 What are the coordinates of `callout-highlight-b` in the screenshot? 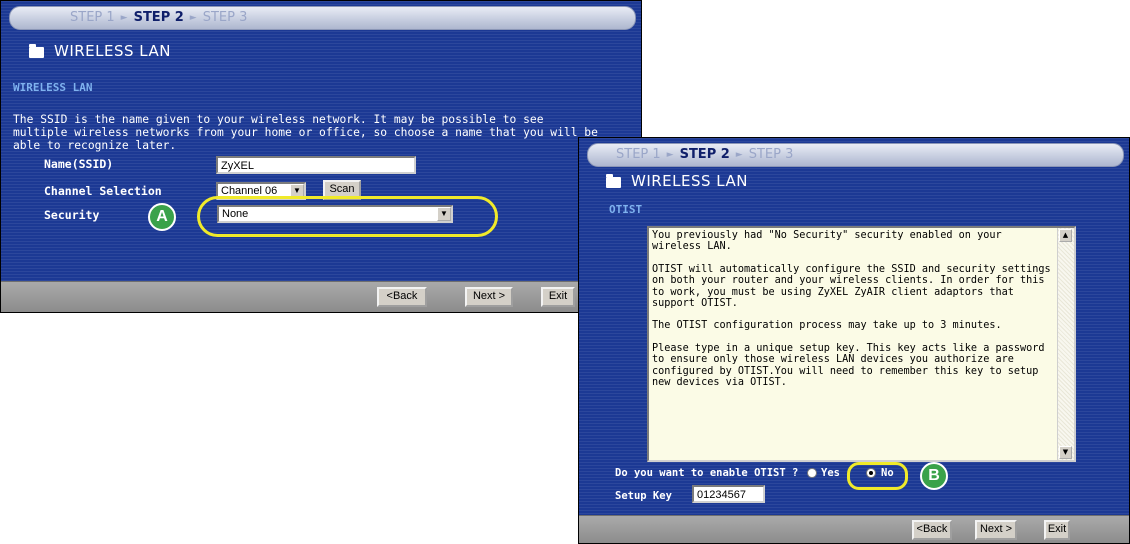 It's located at (877, 476).